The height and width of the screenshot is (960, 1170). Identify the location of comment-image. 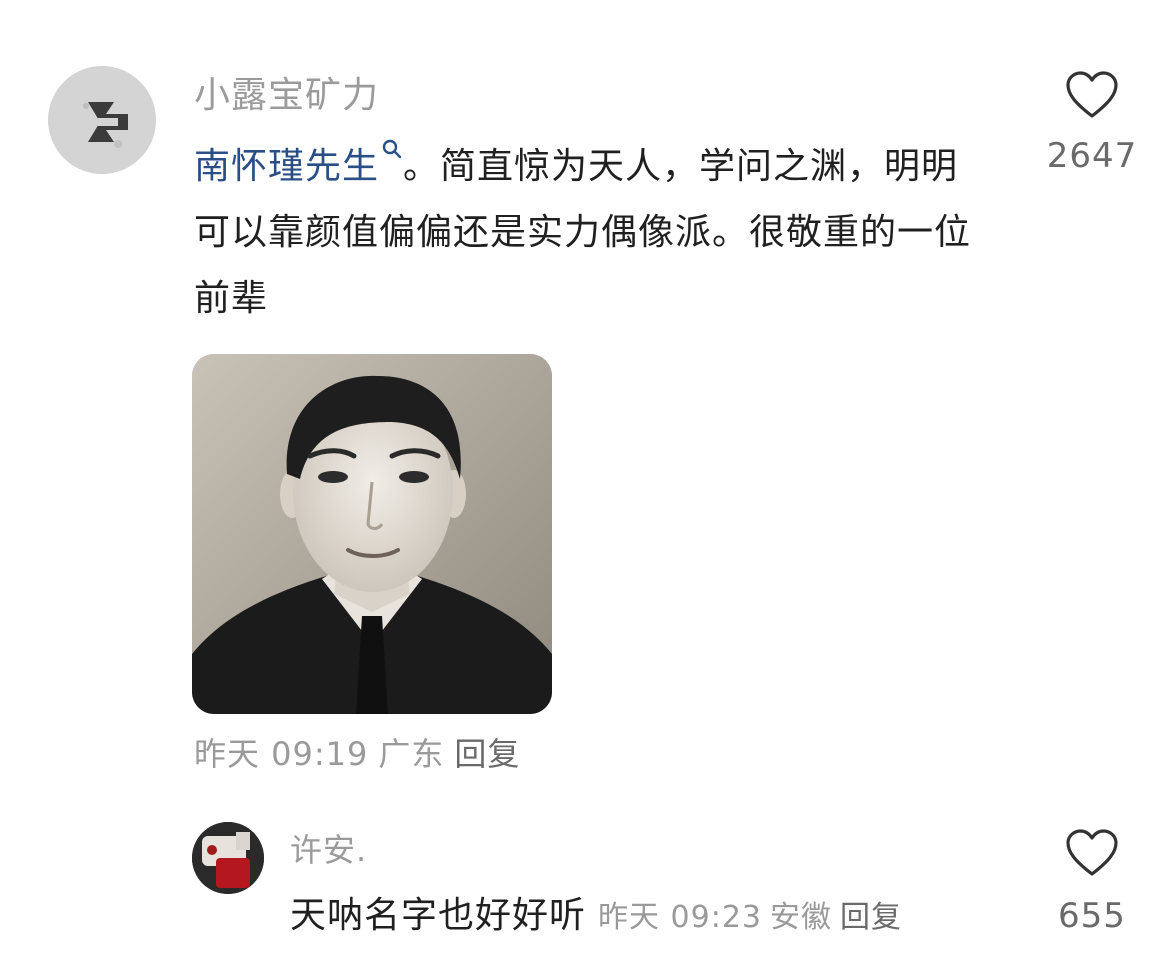
(372, 534).